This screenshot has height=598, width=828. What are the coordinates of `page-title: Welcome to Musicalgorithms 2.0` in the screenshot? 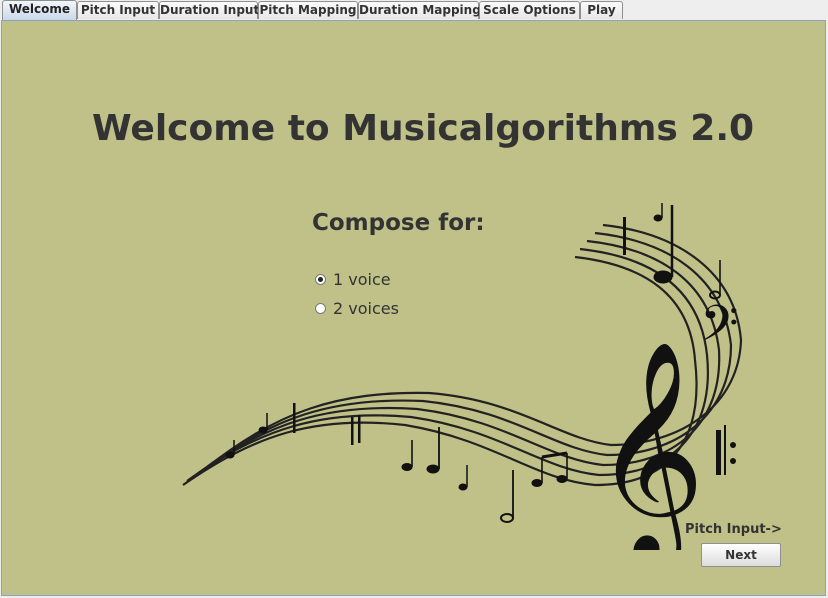 It's located at (423, 128).